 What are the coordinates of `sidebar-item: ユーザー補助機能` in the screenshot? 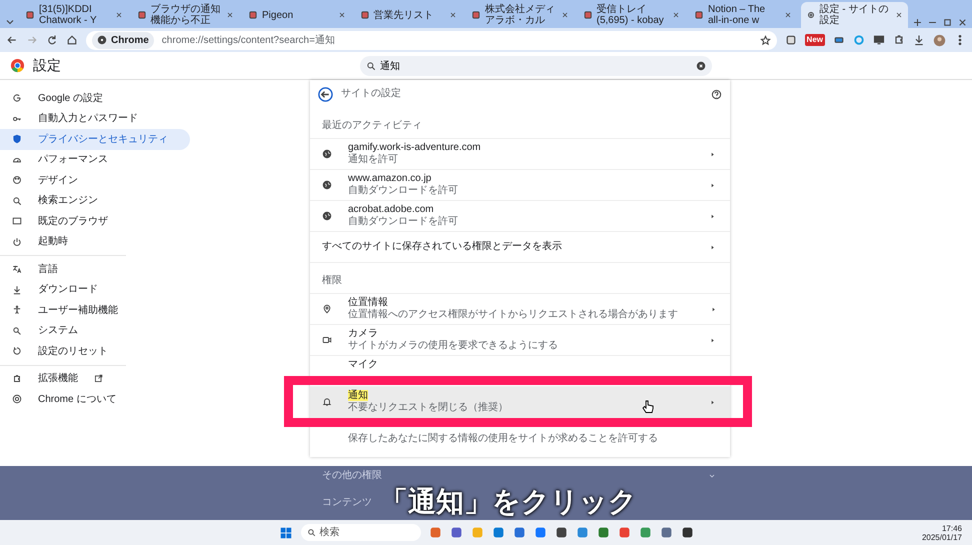 It's located at (95, 310).